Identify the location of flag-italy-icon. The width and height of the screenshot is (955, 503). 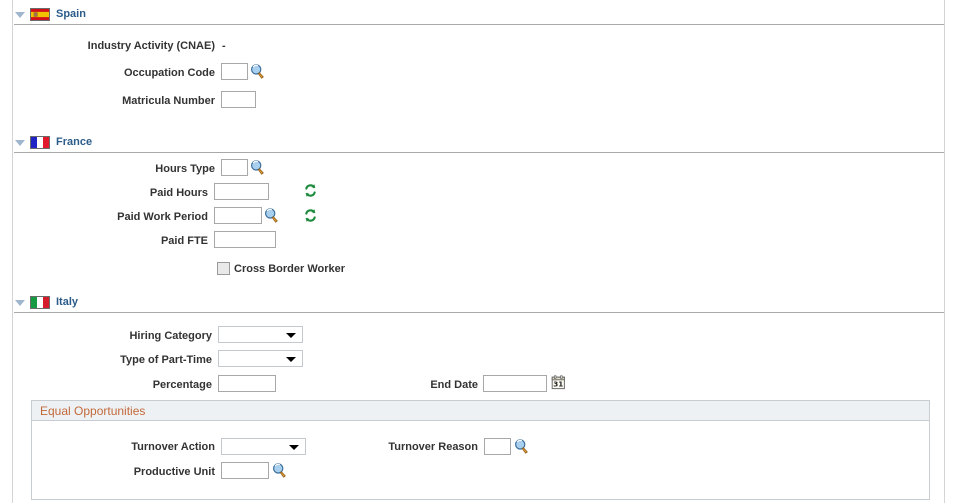
(40, 302).